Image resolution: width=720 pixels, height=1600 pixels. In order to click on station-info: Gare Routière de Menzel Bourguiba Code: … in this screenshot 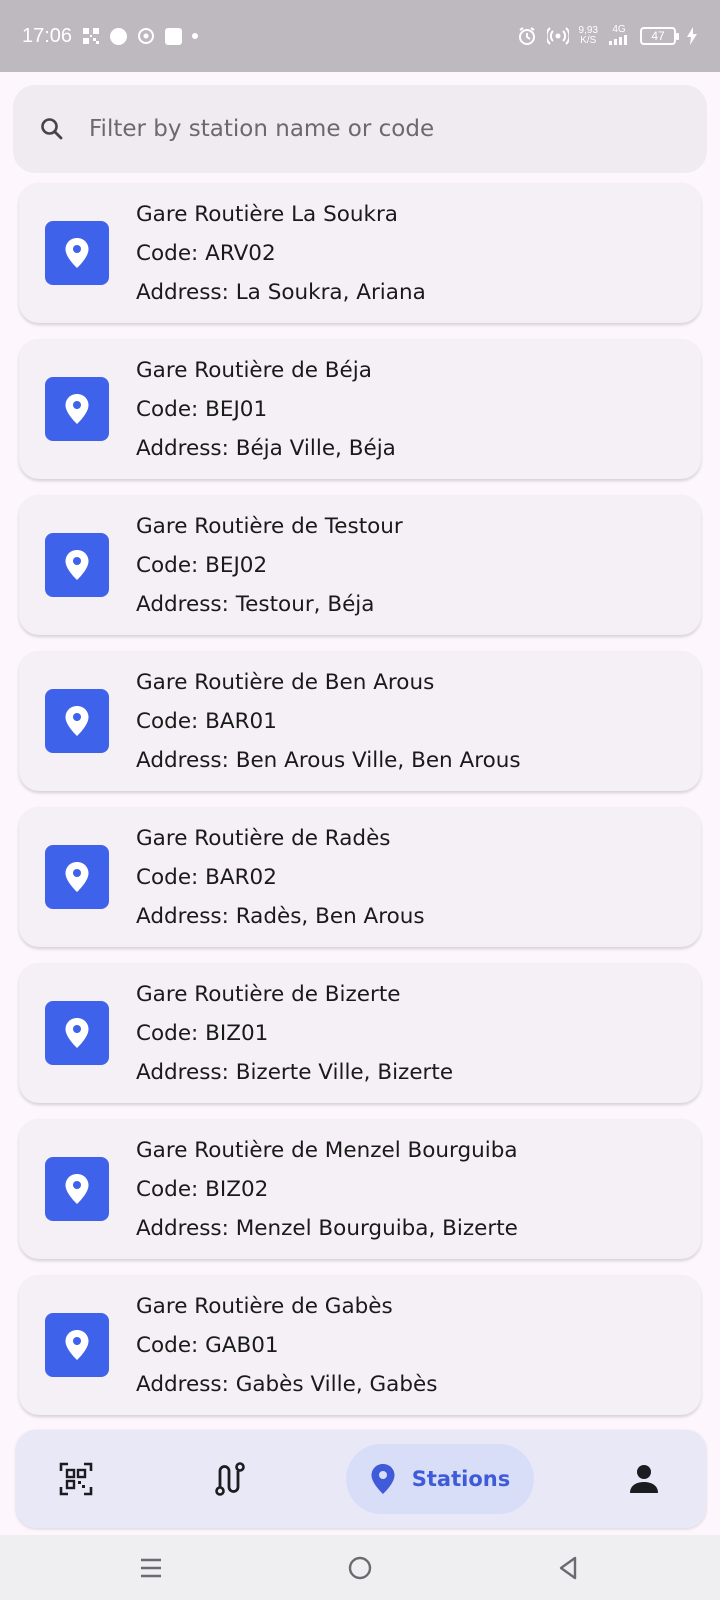, I will do `click(327, 1189)`.